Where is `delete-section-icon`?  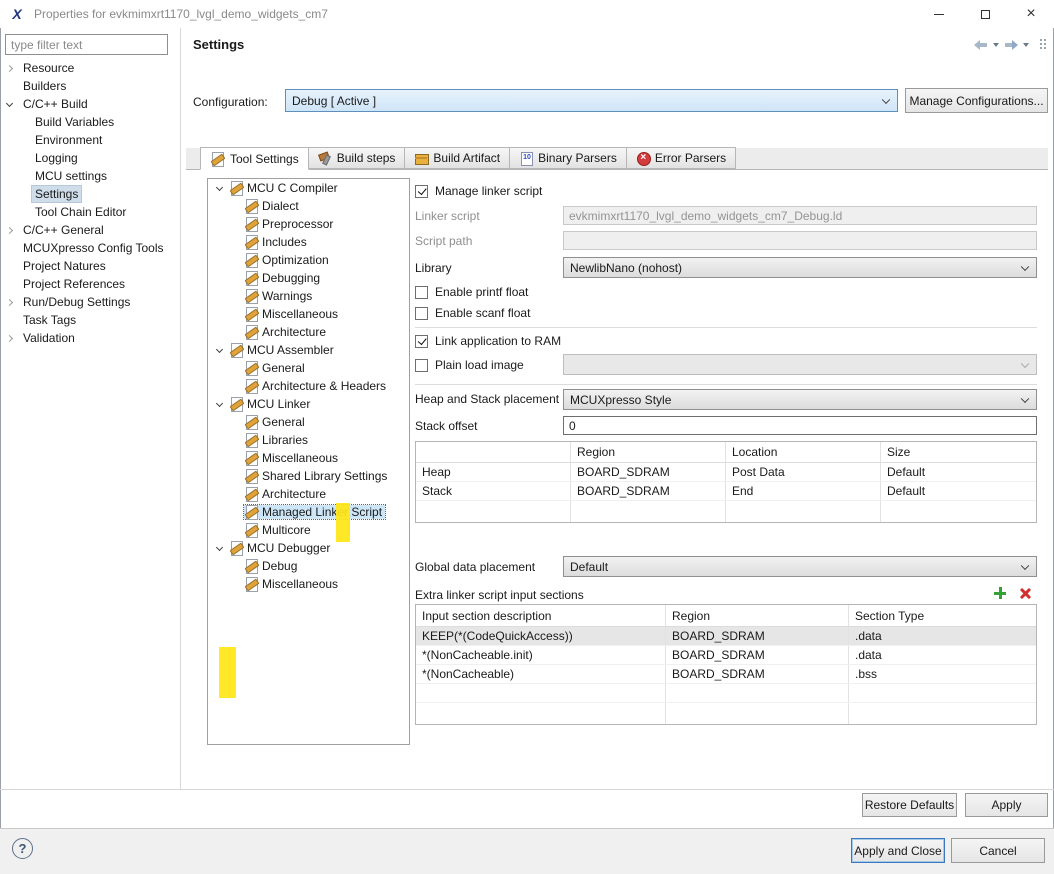
delete-section-icon is located at coordinates (1025, 593).